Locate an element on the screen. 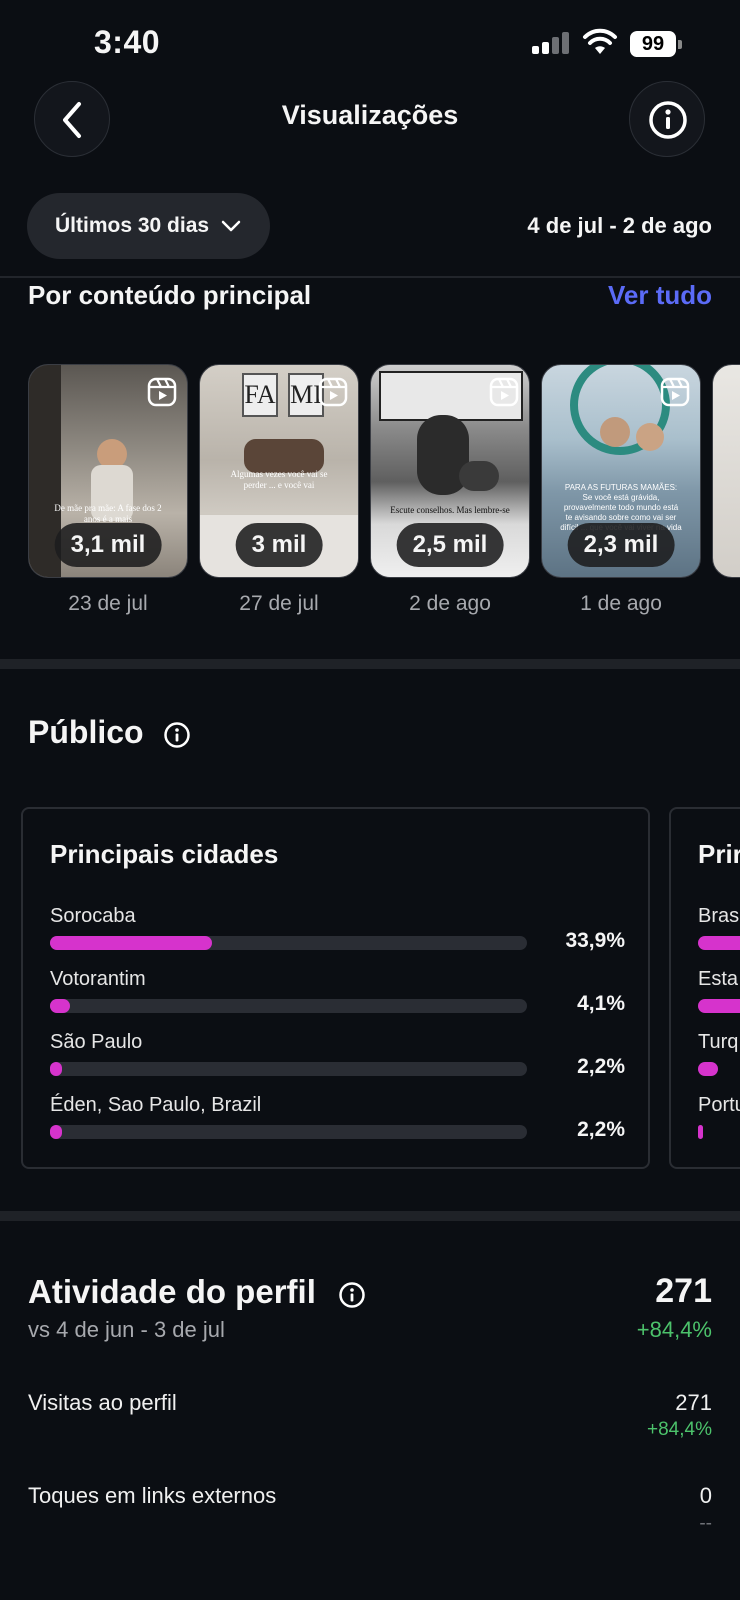 This screenshot has height=1600, width=740. metric-value: 0 is located at coordinates (705, 1495).